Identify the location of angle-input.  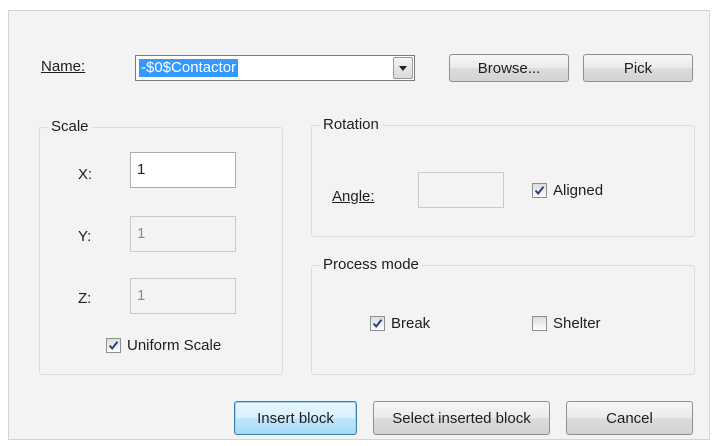
(461, 190).